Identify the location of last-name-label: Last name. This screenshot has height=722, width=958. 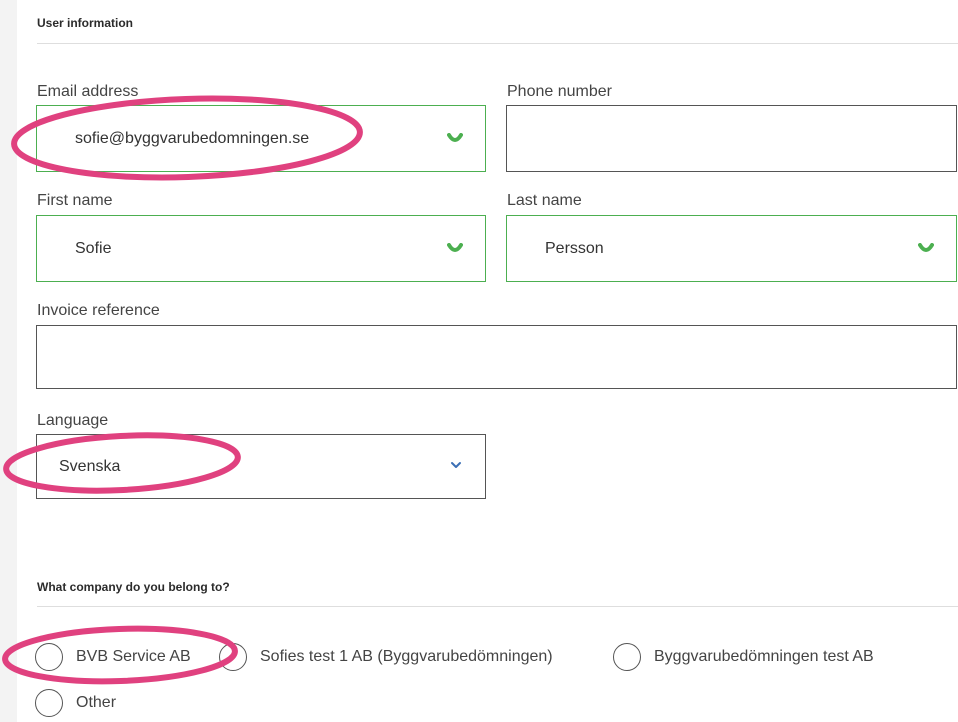
(544, 200).